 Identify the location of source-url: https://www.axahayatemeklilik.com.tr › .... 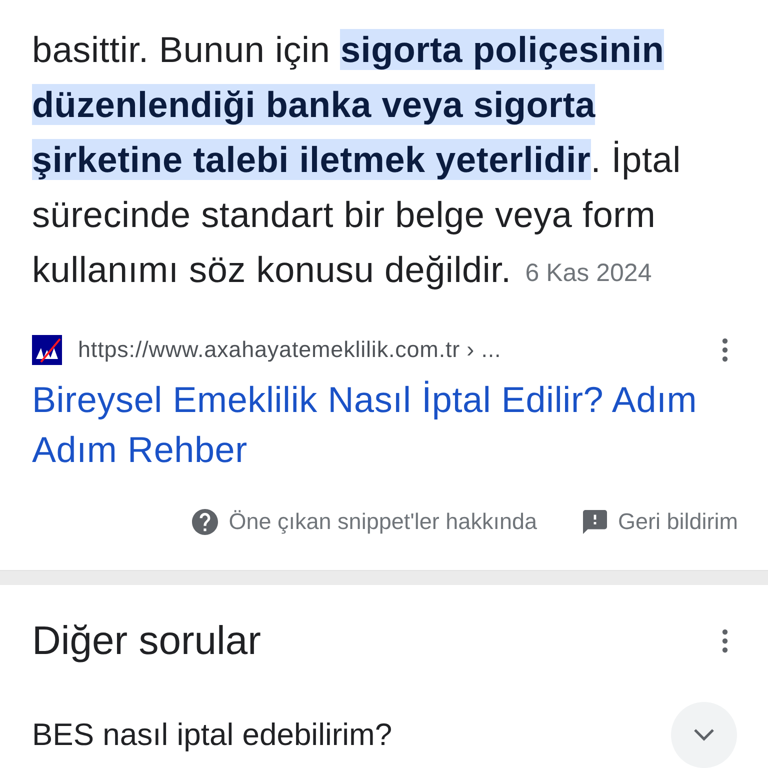
(290, 350).